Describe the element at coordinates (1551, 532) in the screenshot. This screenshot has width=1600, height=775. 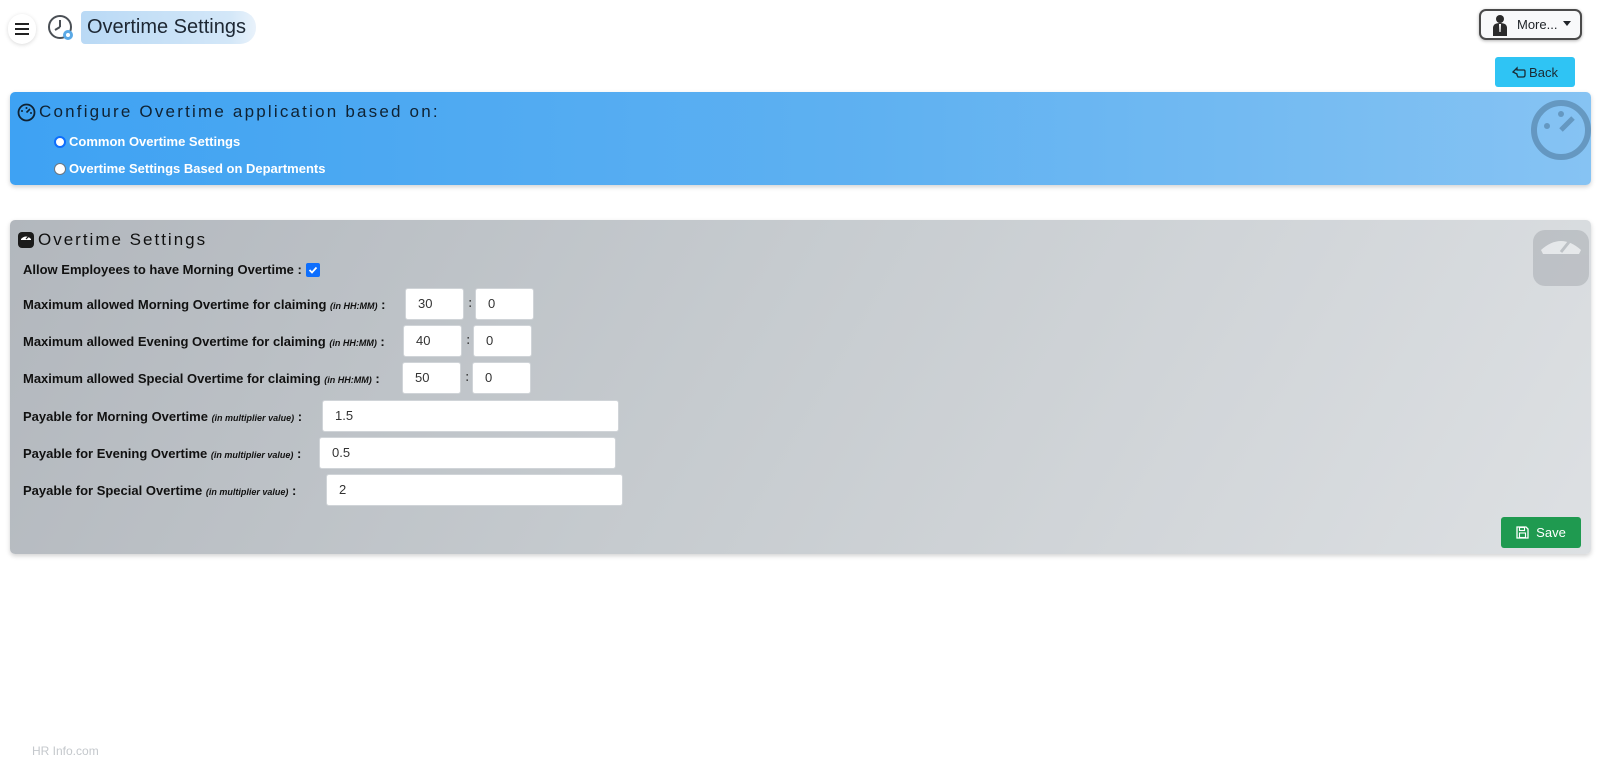
I see `save-label: Save` at that location.